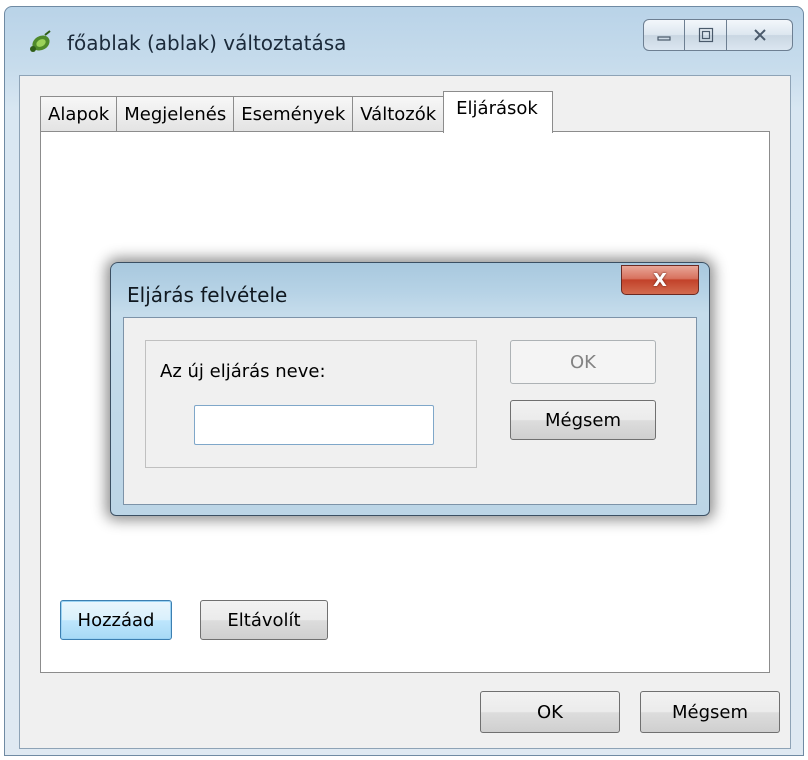 The image size is (808, 760). What do you see at coordinates (550, 712) in the screenshot?
I see `ok-button: OK` at bounding box center [550, 712].